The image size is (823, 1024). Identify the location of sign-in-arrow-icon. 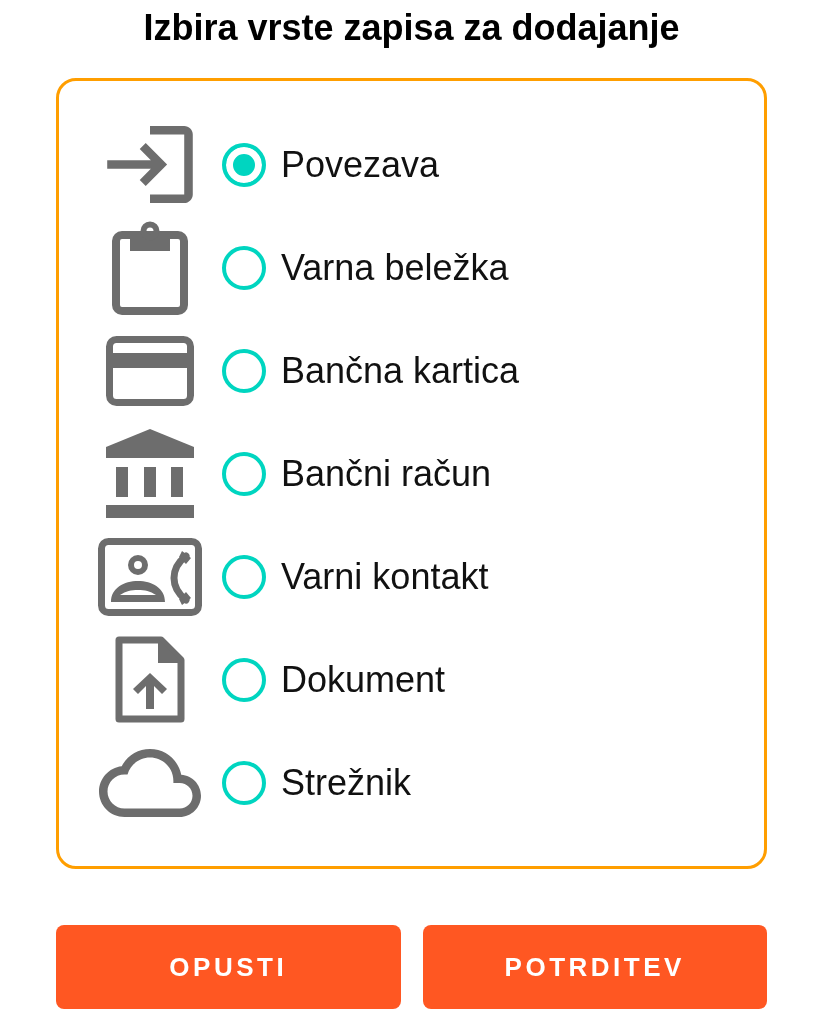
(150, 165).